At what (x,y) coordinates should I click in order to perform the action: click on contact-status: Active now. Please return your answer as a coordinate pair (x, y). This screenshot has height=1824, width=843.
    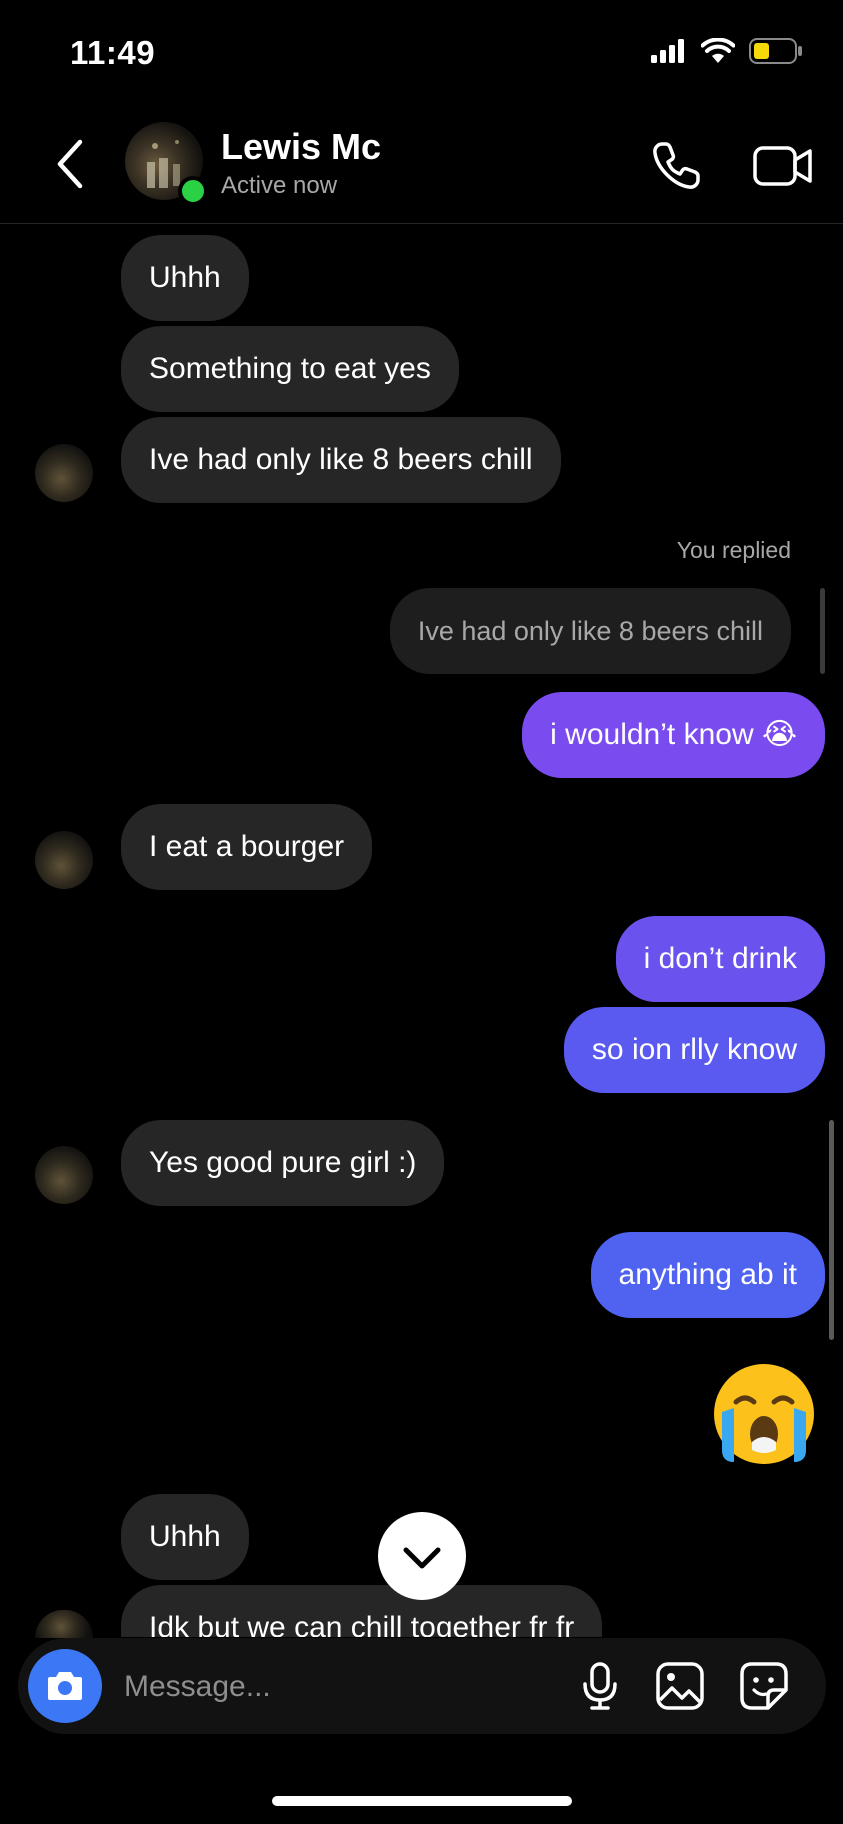
    Looking at the image, I should click on (279, 185).